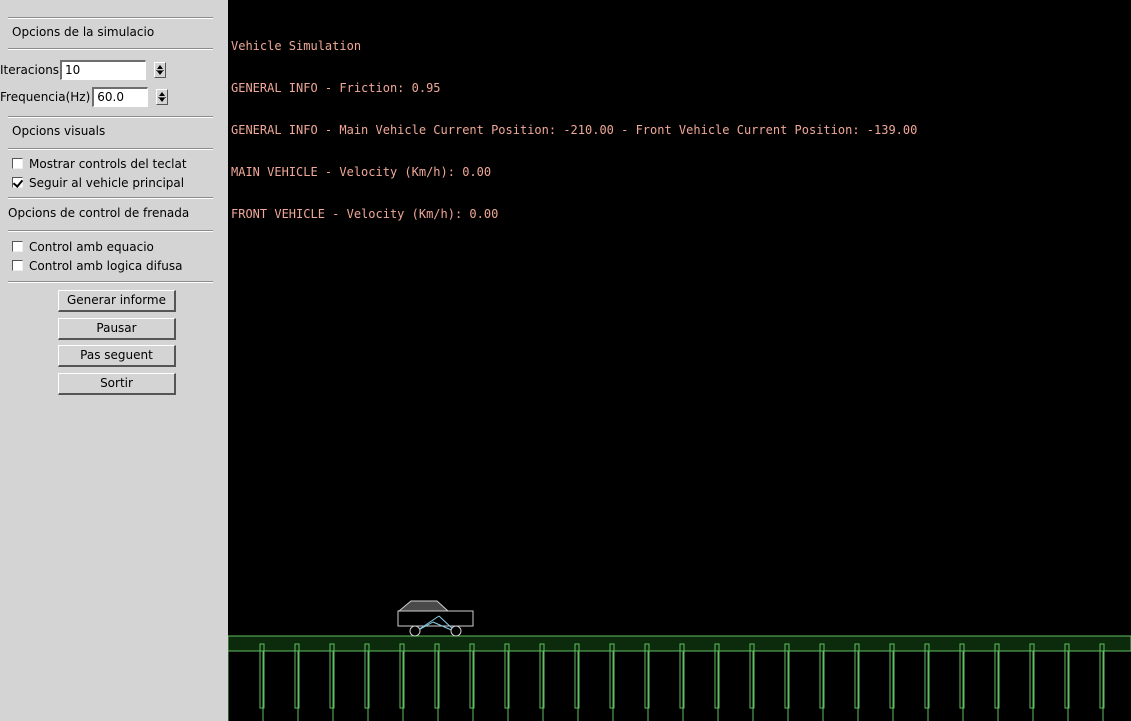 The height and width of the screenshot is (721, 1131). I want to click on simulation-options-heading: Opcions de la simulacio, so click(83, 32).